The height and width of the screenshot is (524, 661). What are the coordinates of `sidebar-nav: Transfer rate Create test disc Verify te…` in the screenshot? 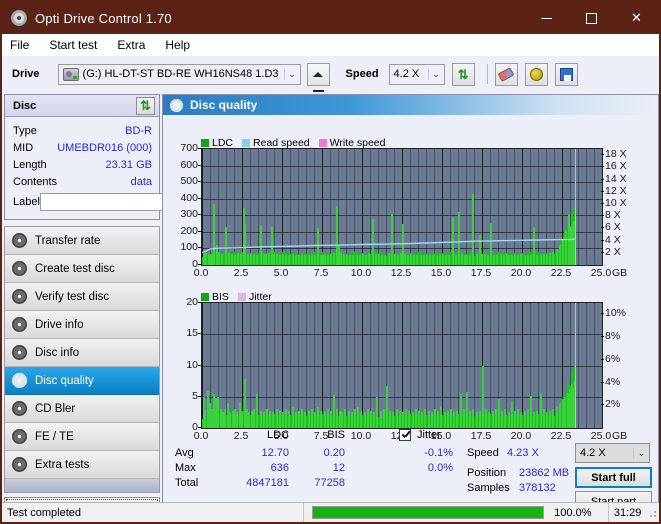 It's located at (82, 359).